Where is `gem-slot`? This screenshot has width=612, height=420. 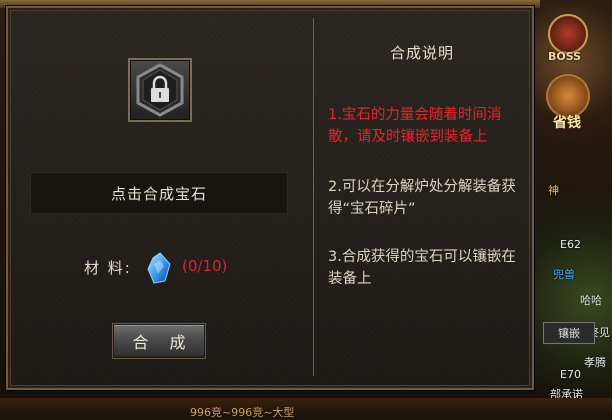
gem-slot is located at coordinates (160, 90).